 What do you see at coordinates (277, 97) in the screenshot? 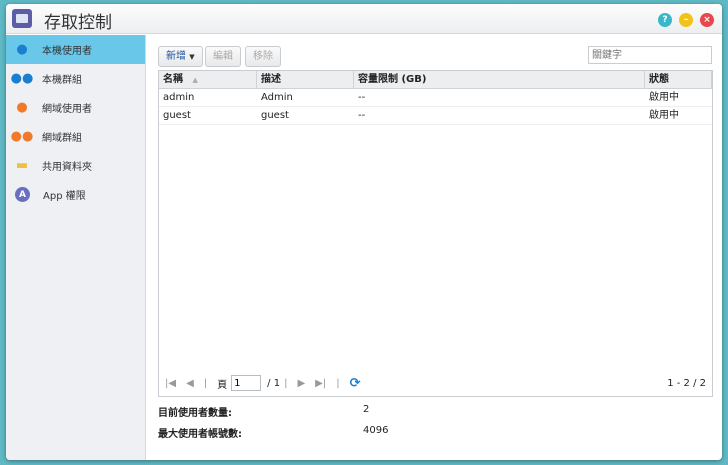
I see `cell-description: Admin` at bounding box center [277, 97].